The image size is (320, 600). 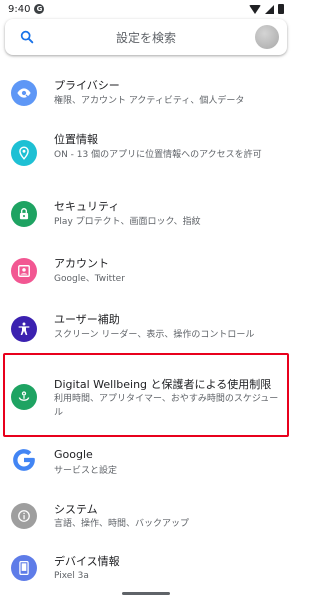 I want to click on status-time: 9:40, so click(x=19, y=9).